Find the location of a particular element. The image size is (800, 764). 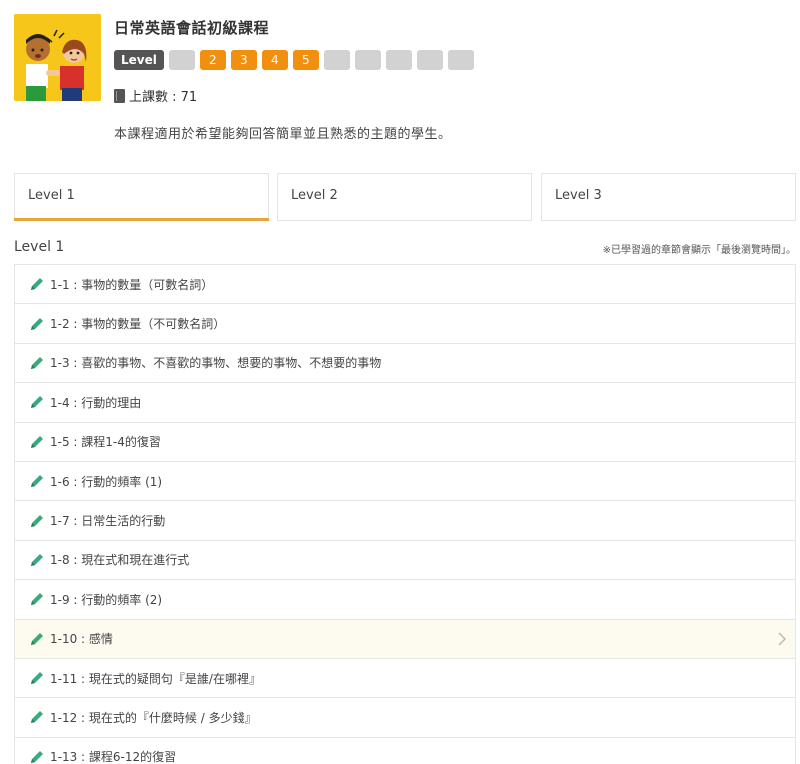

lesson-count: 上課數 : 71 is located at coordinates (155, 95).